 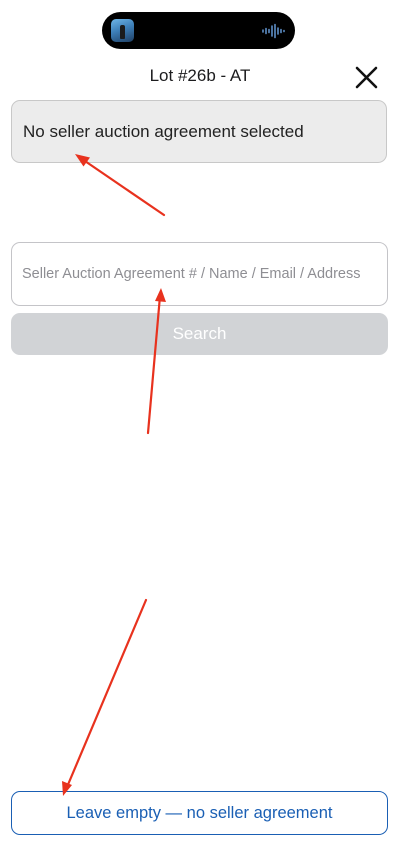 What do you see at coordinates (120, 185) in the screenshot?
I see `annotation-arrow-to-selected-box` at bounding box center [120, 185].